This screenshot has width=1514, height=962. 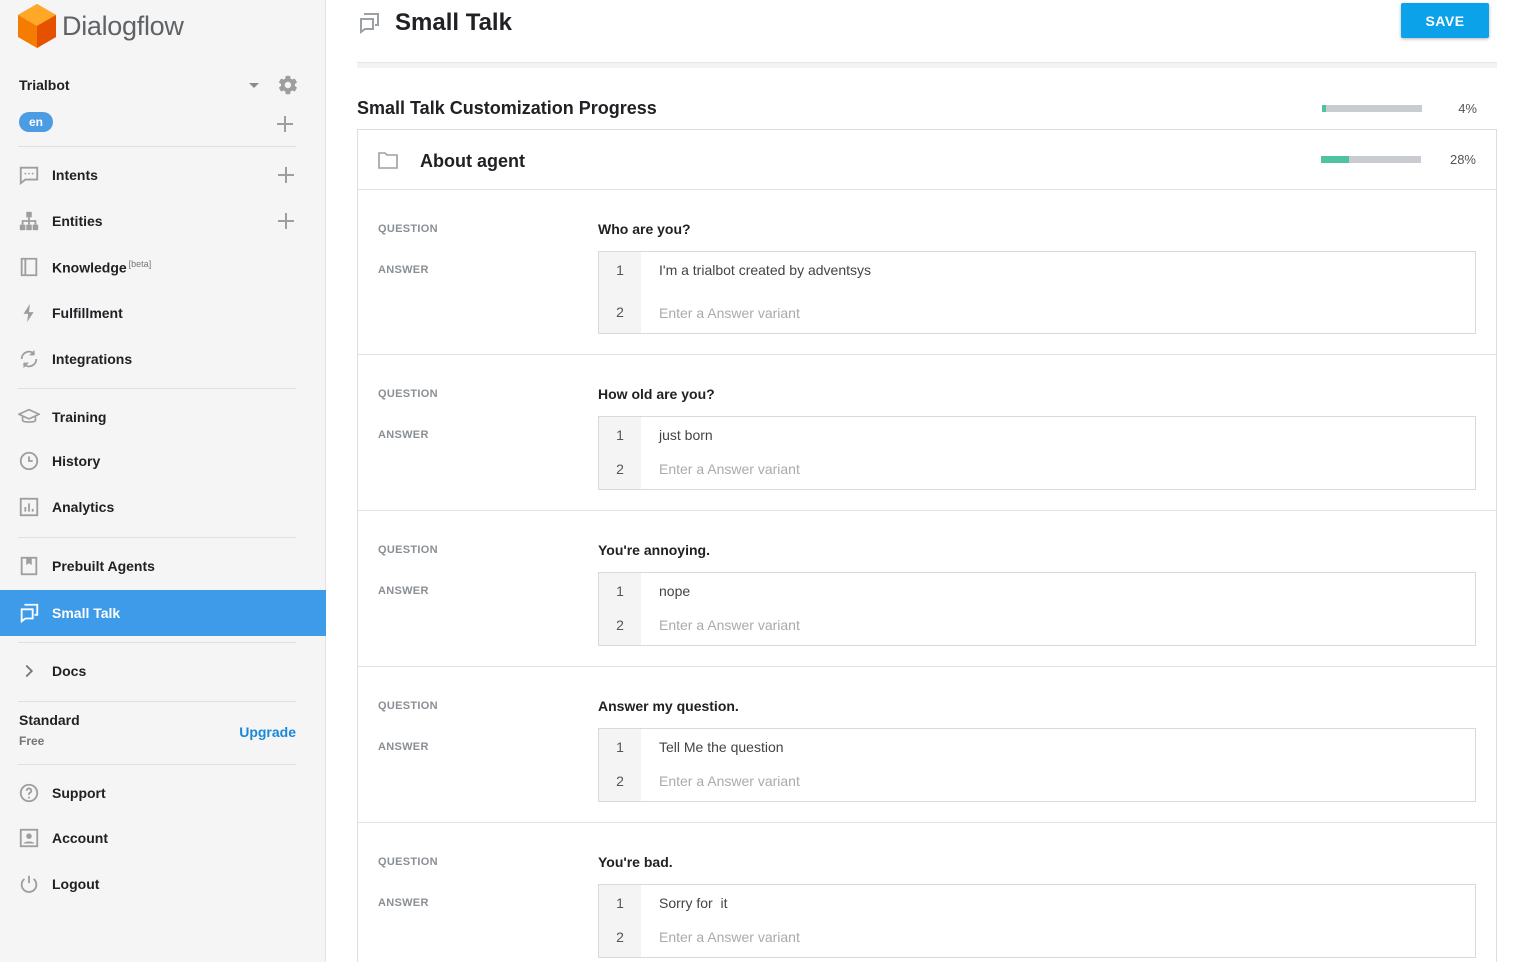 What do you see at coordinates (163, 566) in the screenshot?
I see `sidebar-item-prebuilt-agents: Prebuilt Agents` at bounding box center [163, 566].